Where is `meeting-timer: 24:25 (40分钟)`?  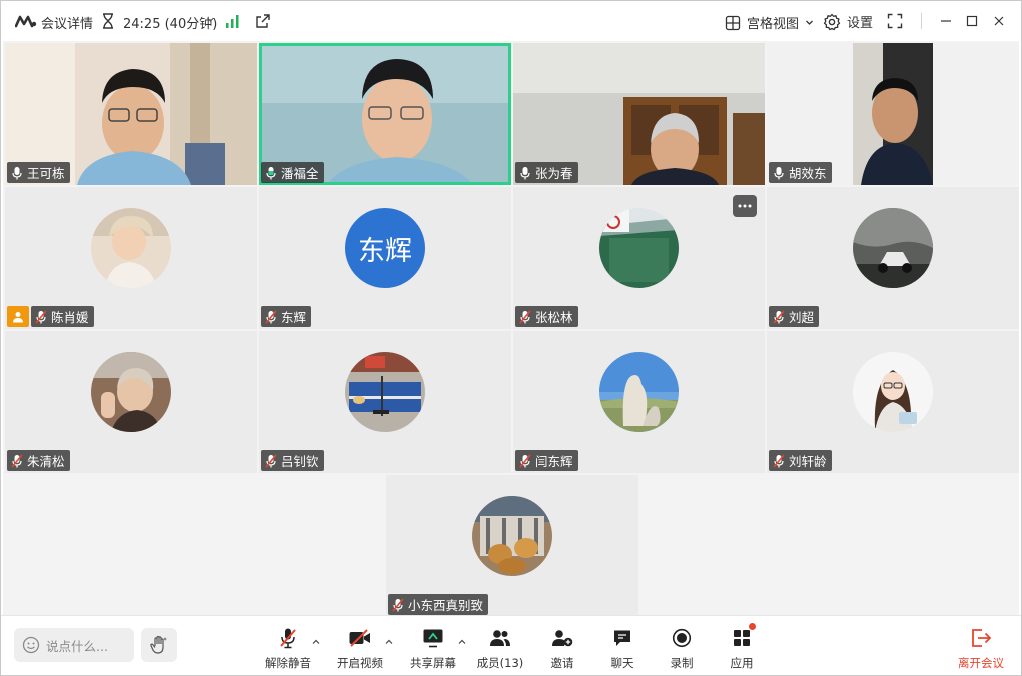 meeting-timer: 24:25 (40分钟) is located at coordinates (170, 22).